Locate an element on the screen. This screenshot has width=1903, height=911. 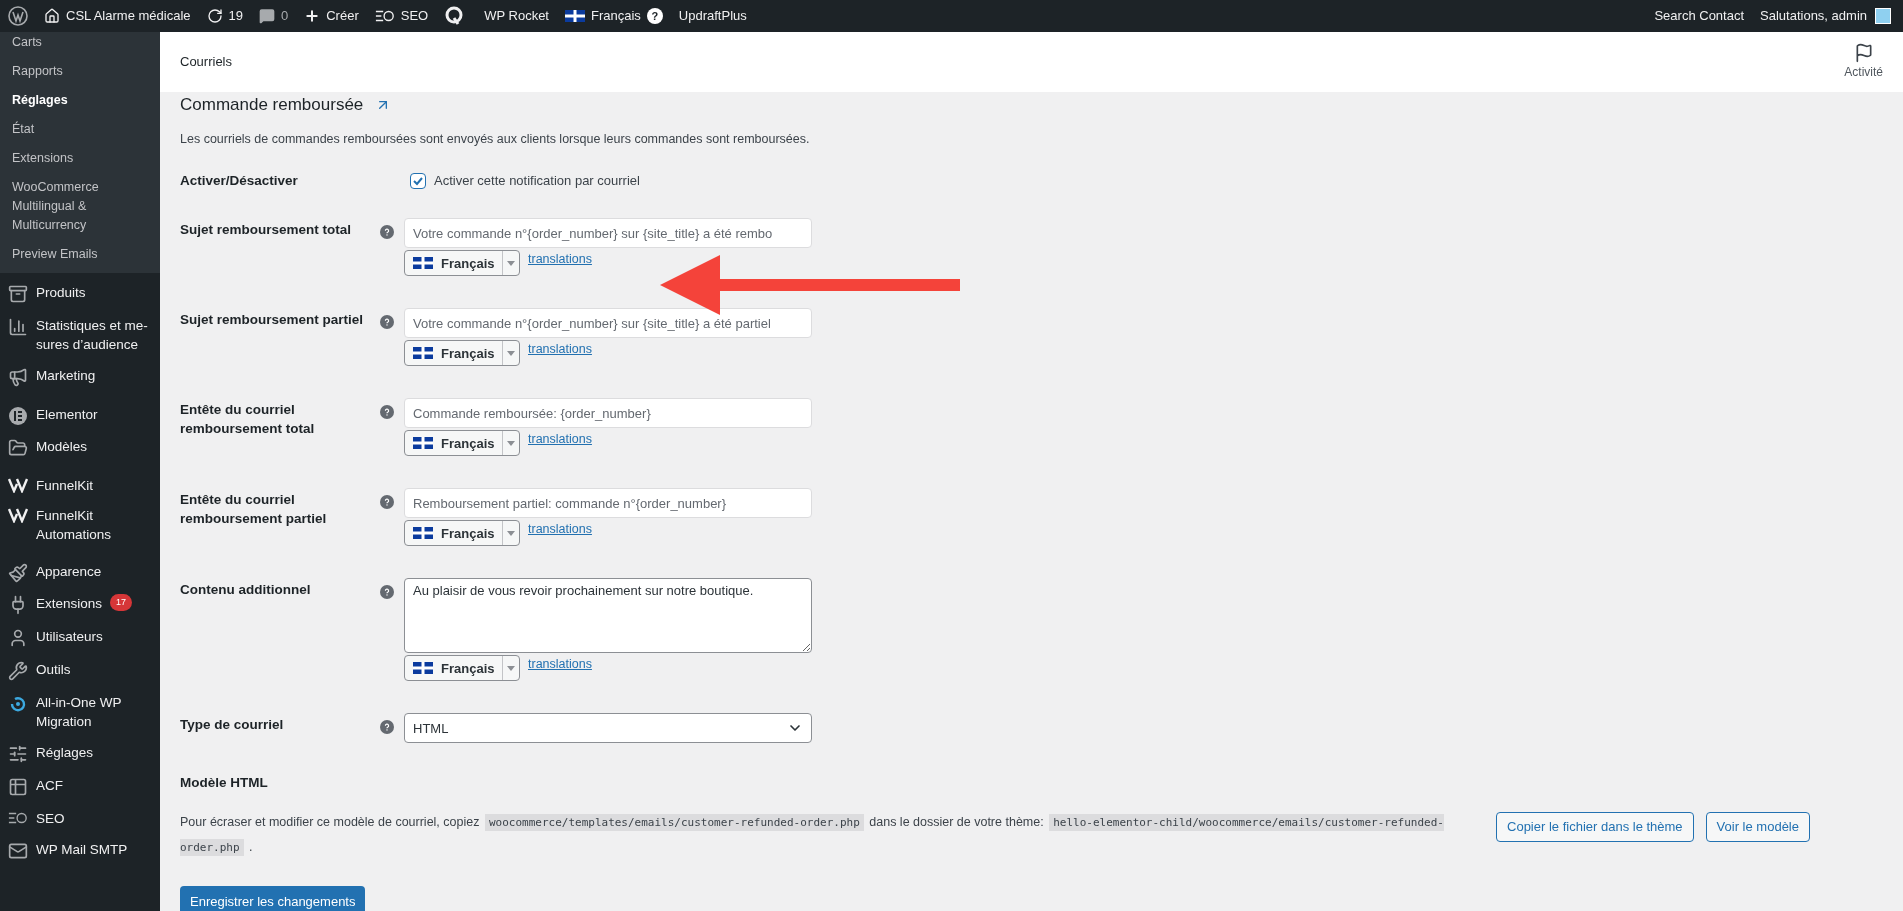
admin-bar-link: 0 is located at coordinates (274, 16).